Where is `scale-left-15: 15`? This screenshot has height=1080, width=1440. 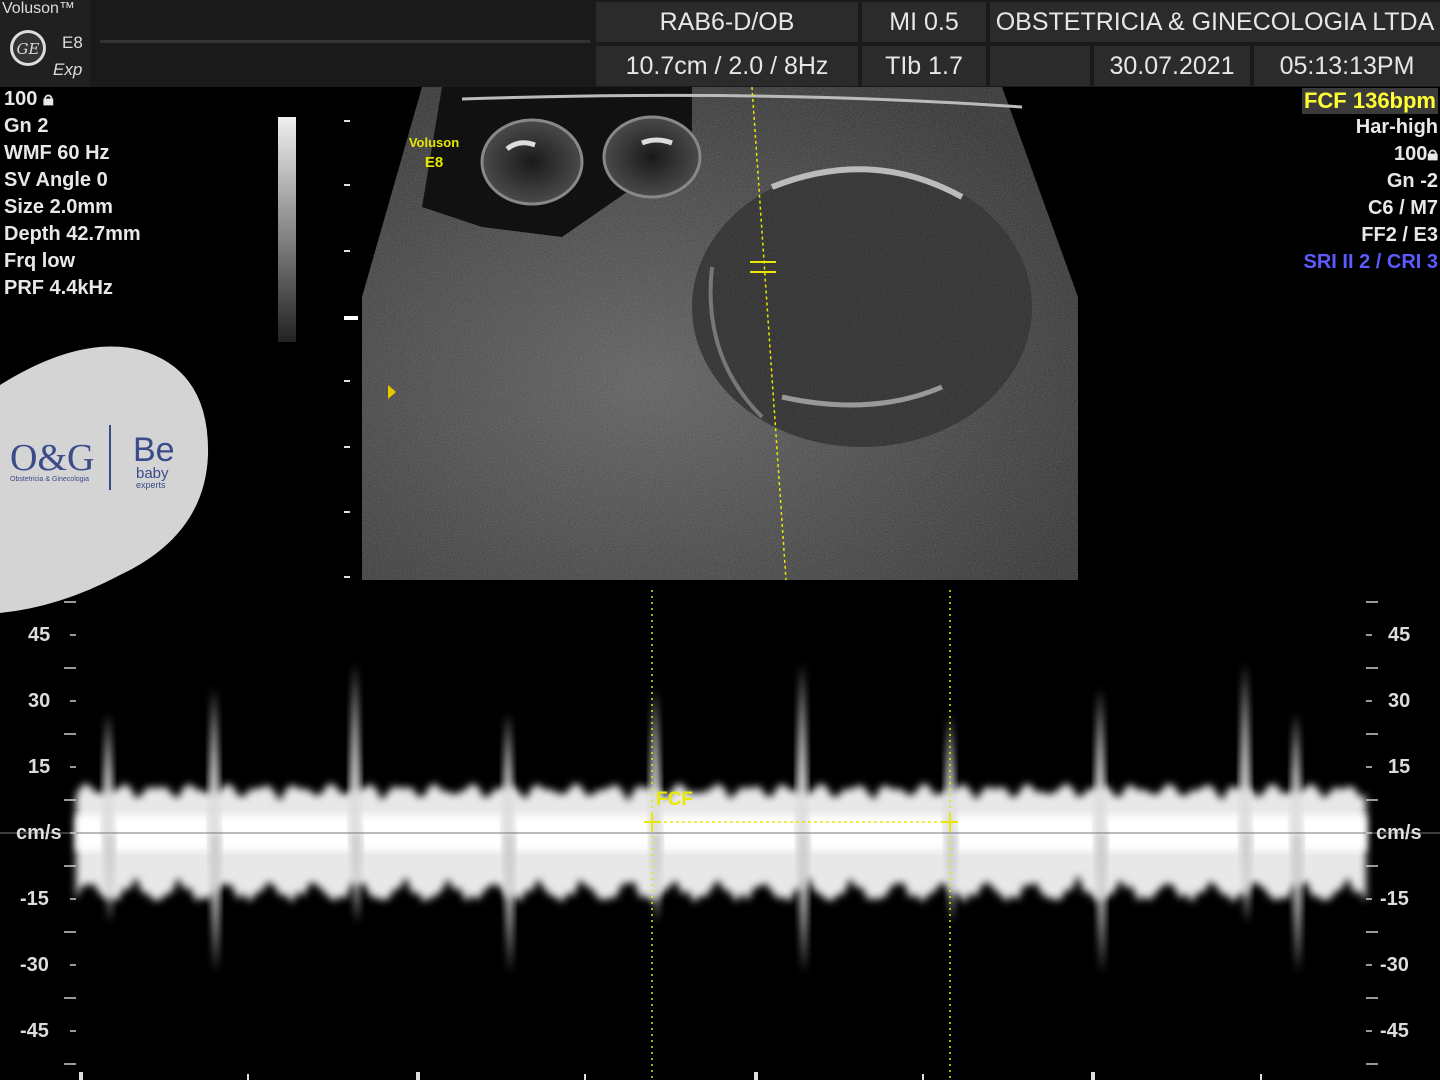
scale-left-15: 15 is located at coordinates (39, 767).